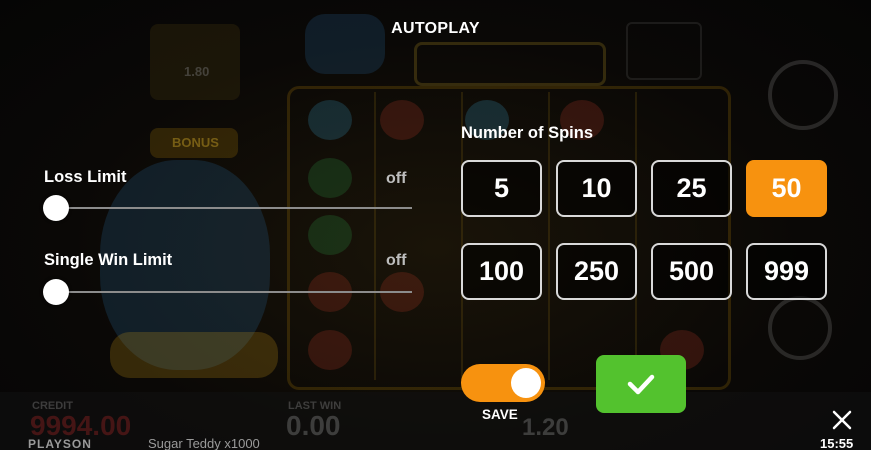 The height and width of the screenshot is (450, 871). Describe the element at coordinates (526, 383) in the screenshot. I see `save-toggle-thumb` at that location.